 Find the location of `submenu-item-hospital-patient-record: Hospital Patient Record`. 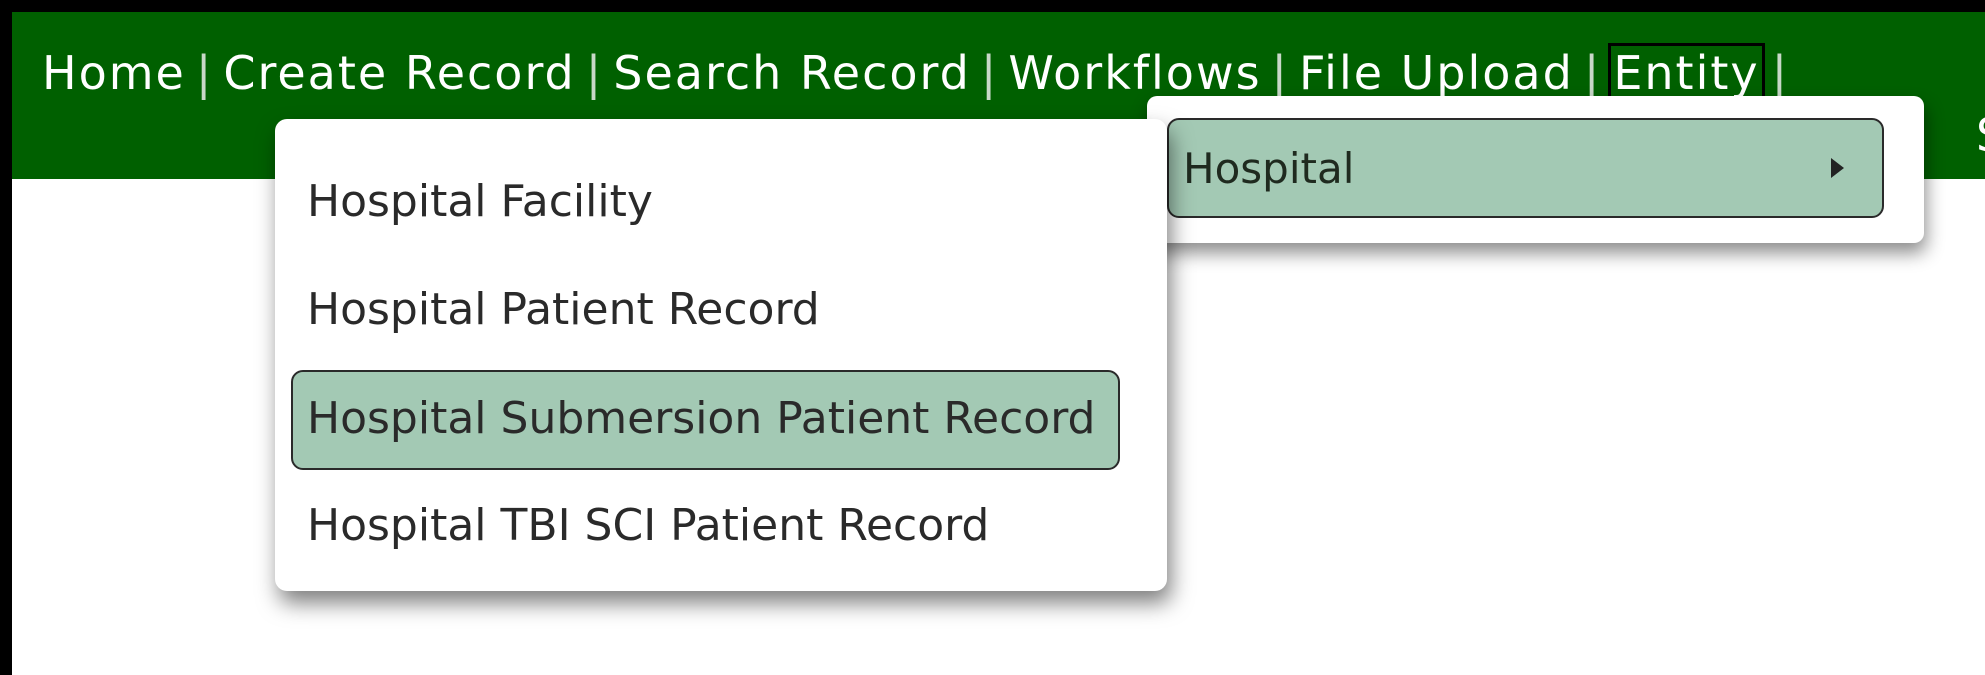

submenu-item-hospital-patient-record: Hospital Patient Record is located at coordinates (703, 309).